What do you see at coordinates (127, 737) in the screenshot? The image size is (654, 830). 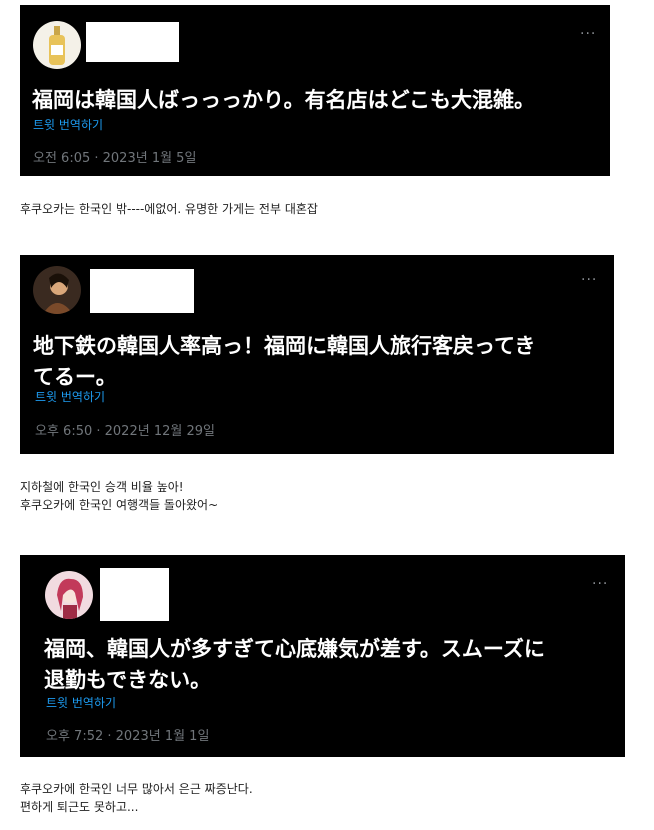 I see `tweet-timestamp: 오후 7:52 · 2023년 1월 1일` at bounding box center [127, 737].